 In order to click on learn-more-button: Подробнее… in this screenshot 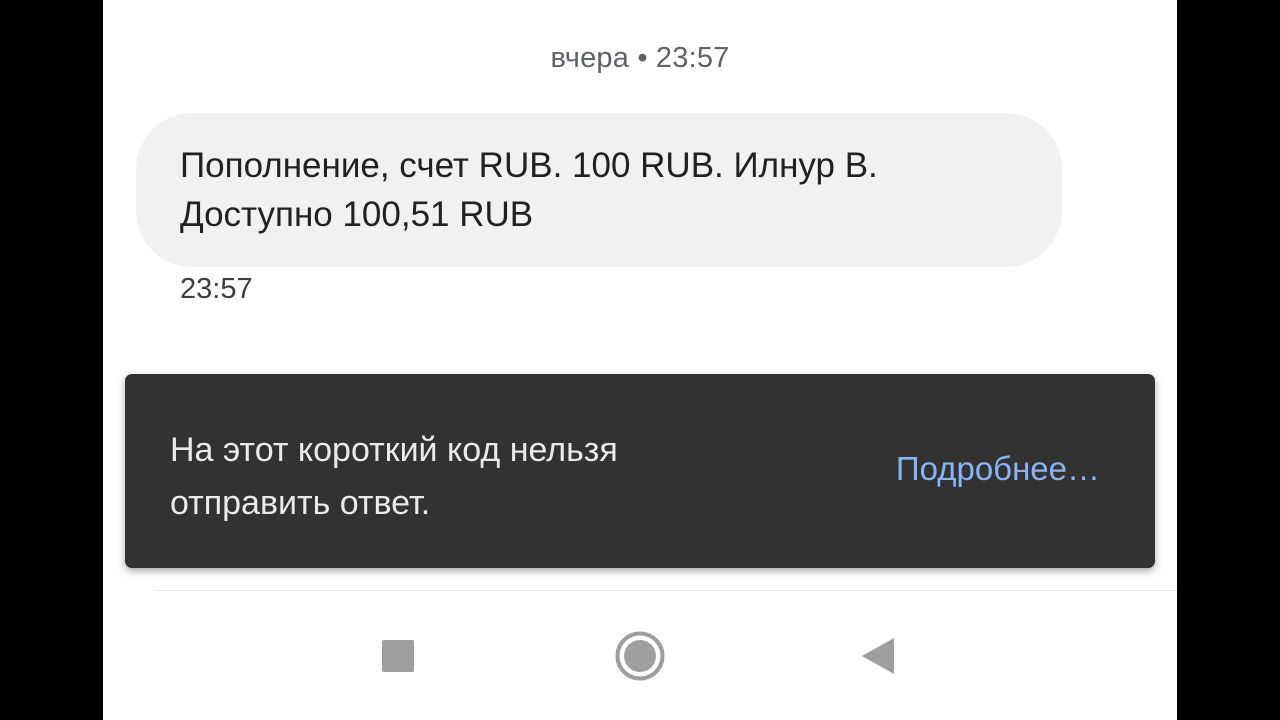, I will do `click(998, 469)`.